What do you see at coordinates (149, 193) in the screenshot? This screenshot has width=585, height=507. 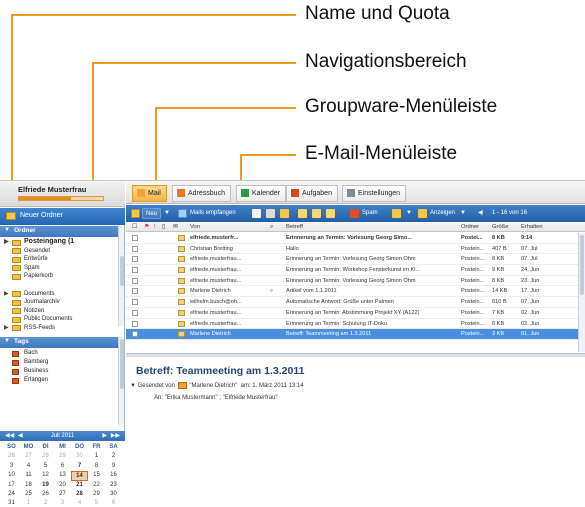 I see `tab-mail: Mail` at bounding box center [149, 193].